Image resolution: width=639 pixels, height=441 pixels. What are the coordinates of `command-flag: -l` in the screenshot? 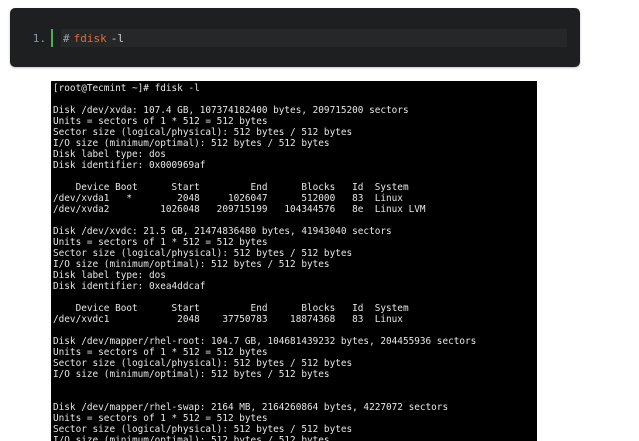 It's located at (117, 38).